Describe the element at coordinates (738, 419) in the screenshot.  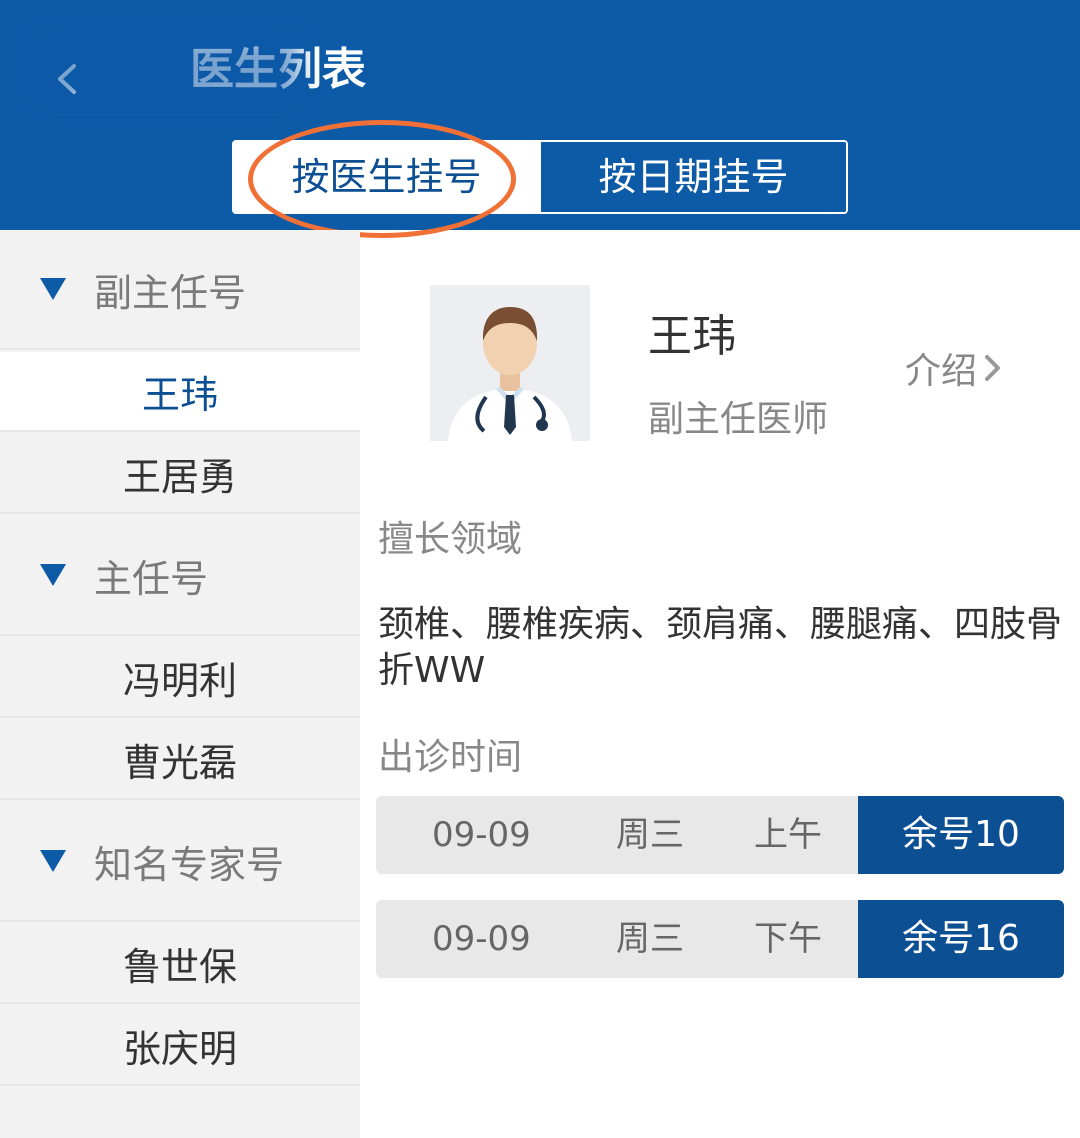
I see `doctor-title: 副主任医师` at that location.